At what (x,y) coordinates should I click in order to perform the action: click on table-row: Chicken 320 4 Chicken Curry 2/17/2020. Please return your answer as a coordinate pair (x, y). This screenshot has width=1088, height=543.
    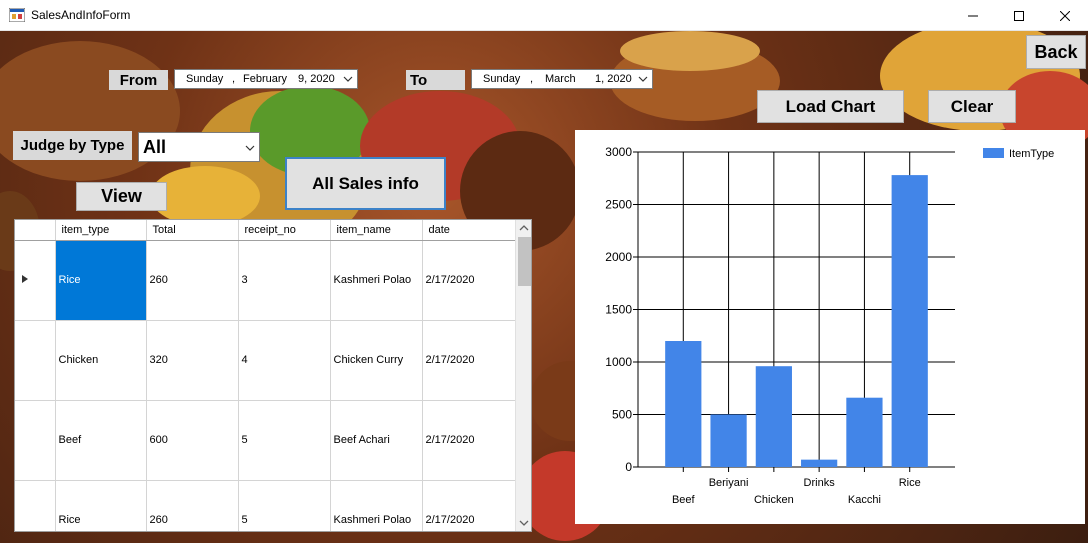
    Looking at the image, I should click on (265, 360).